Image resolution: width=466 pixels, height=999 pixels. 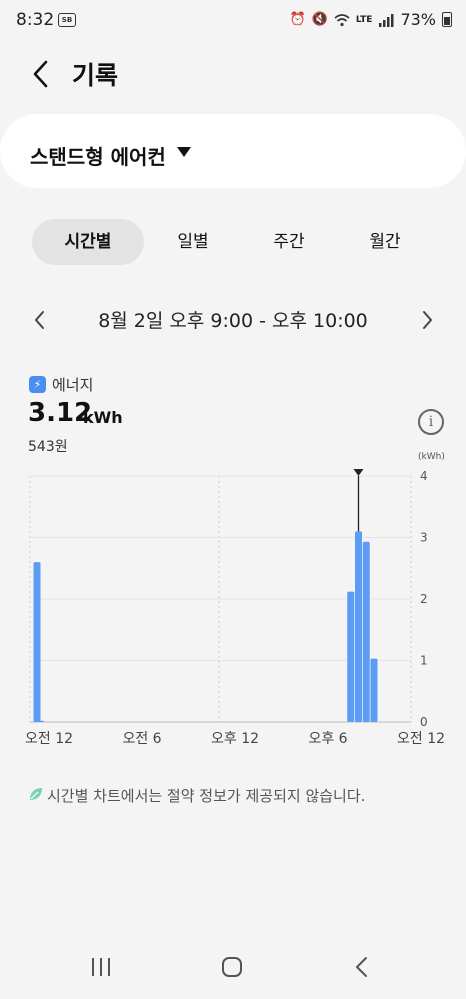 What do you see at coordinates (424, 661) in the screenshot?
I see `y-tick-label: 1` at bounding box center [424, 661].